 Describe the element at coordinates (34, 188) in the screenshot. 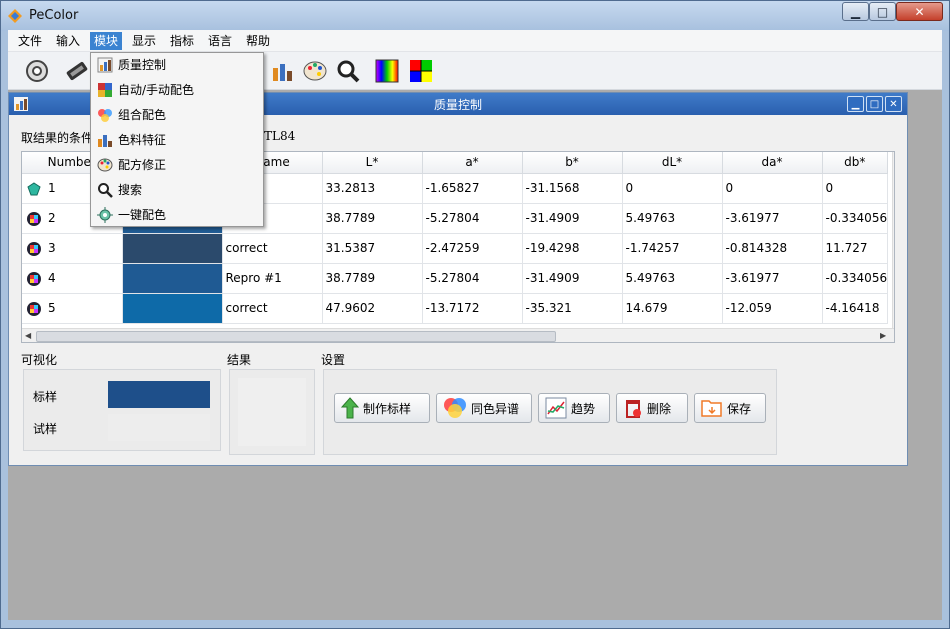

I see `standard-icon` at that location.